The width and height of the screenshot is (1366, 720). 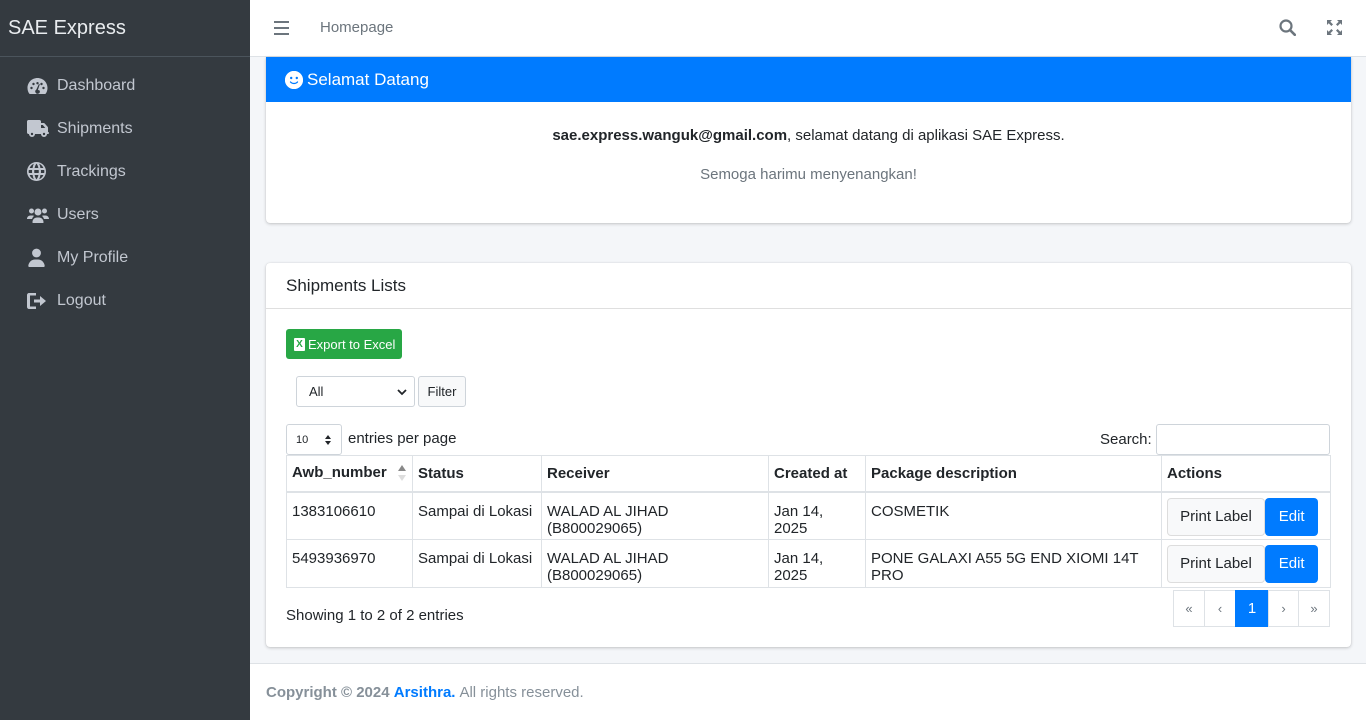 What do you see at coordinates (38, 86) in the screenshot?
I see `dashboard-icon` at bounding box center [38, 86].